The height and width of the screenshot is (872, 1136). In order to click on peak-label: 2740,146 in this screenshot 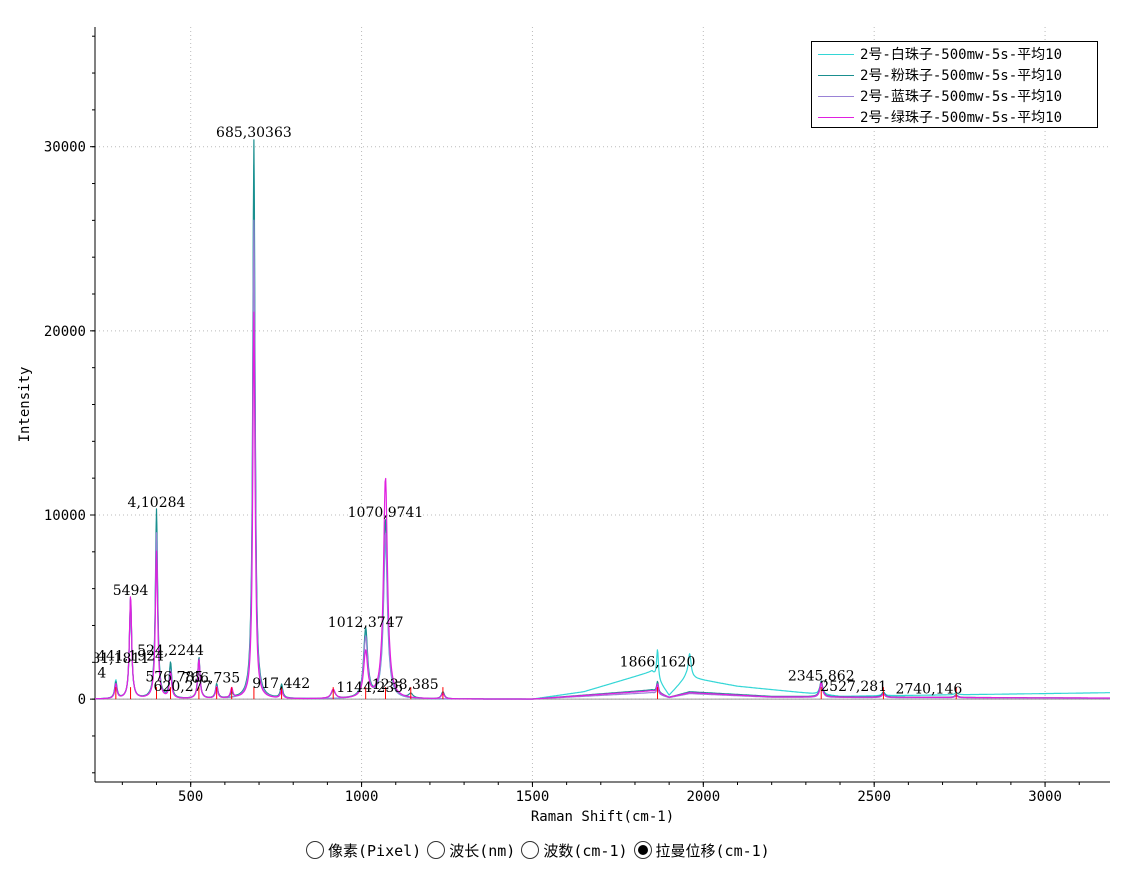, I will do `click(928, 689)`.